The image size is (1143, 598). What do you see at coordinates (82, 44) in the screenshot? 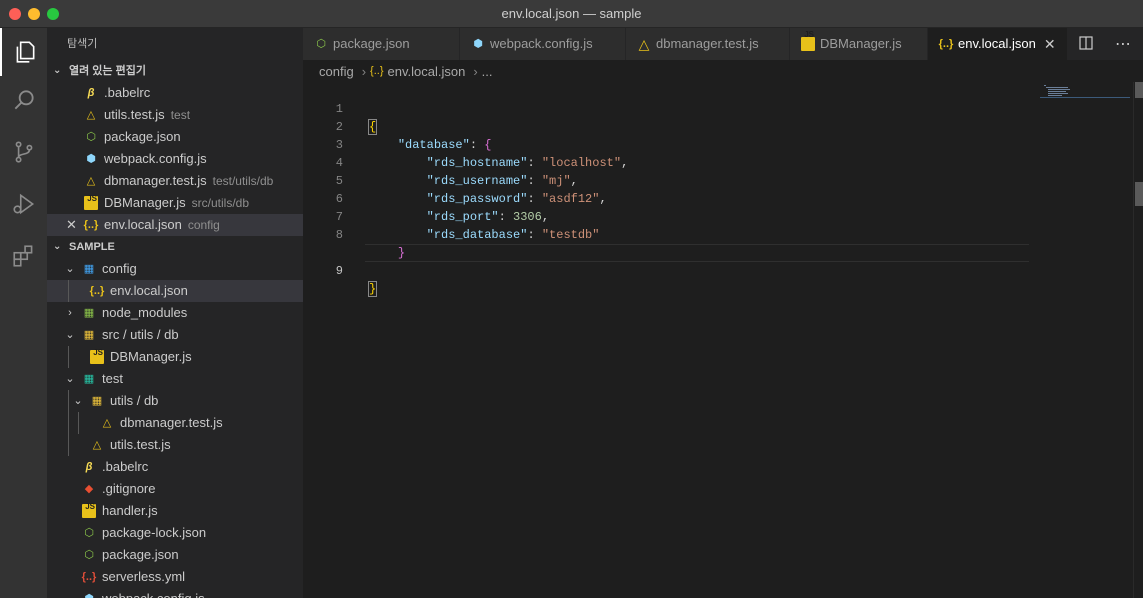
I see `sidebar-title: 탐색기` at bounding box center [82, 44].